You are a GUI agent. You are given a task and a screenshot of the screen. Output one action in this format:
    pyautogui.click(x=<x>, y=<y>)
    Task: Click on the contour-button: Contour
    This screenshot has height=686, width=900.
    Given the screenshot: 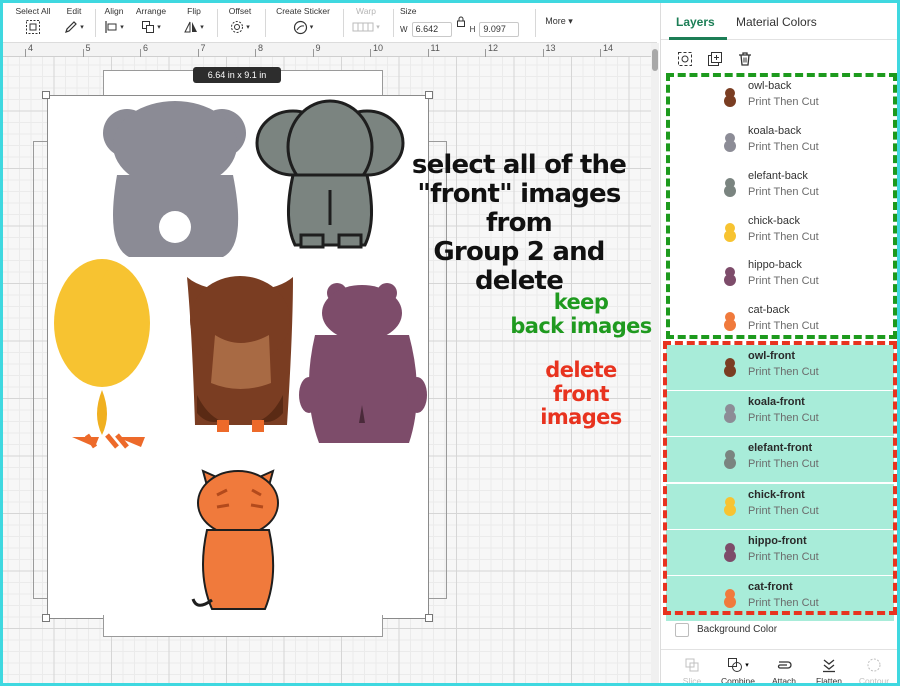 What is the action you would take?
    pyautogui.click(x=874, y=671)
    